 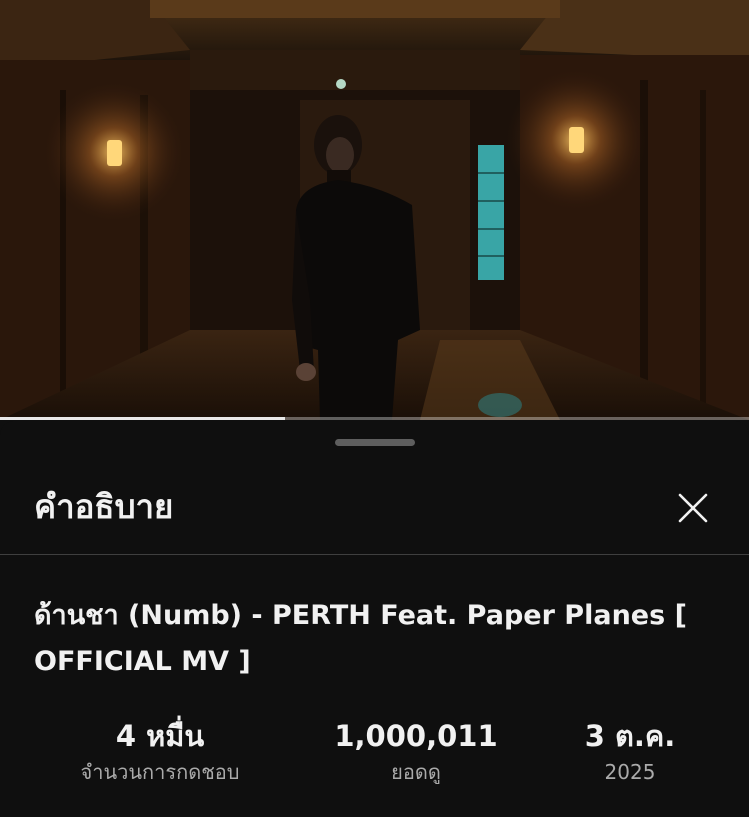 I want to click on video-progress-bar, so click(x=374, y=418).